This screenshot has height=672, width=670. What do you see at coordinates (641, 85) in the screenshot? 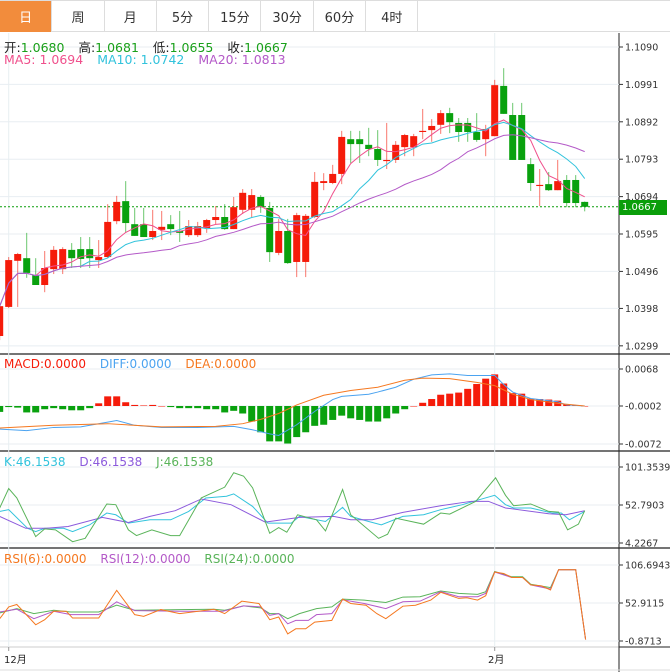
I see `price-tick-label: 1.0991` at bounding box center [641, 85].